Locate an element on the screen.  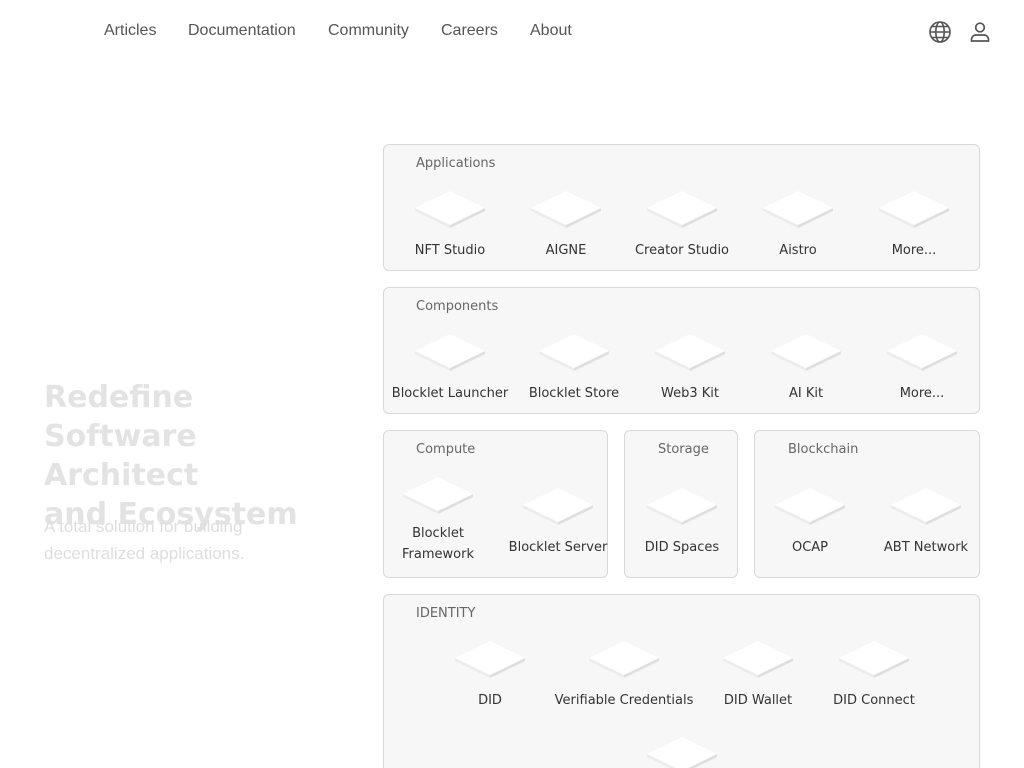
item-label: Blocklet Framework is located at coordinates (438, 544).